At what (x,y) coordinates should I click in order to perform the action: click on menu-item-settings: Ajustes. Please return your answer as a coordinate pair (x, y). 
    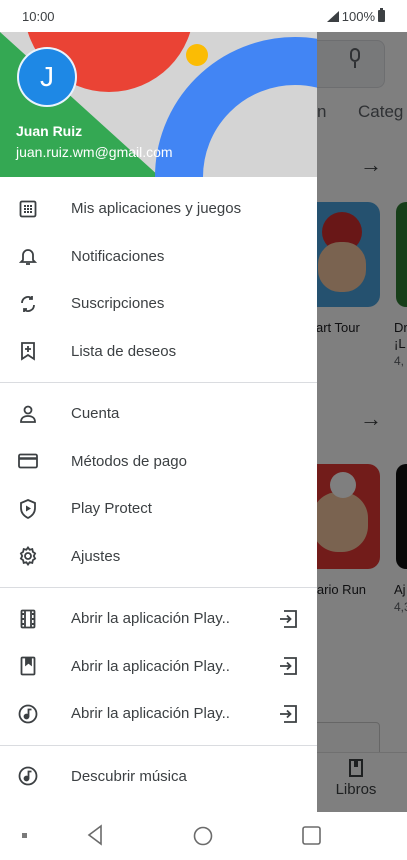
    Looking at the image, I should click on (158, 557).